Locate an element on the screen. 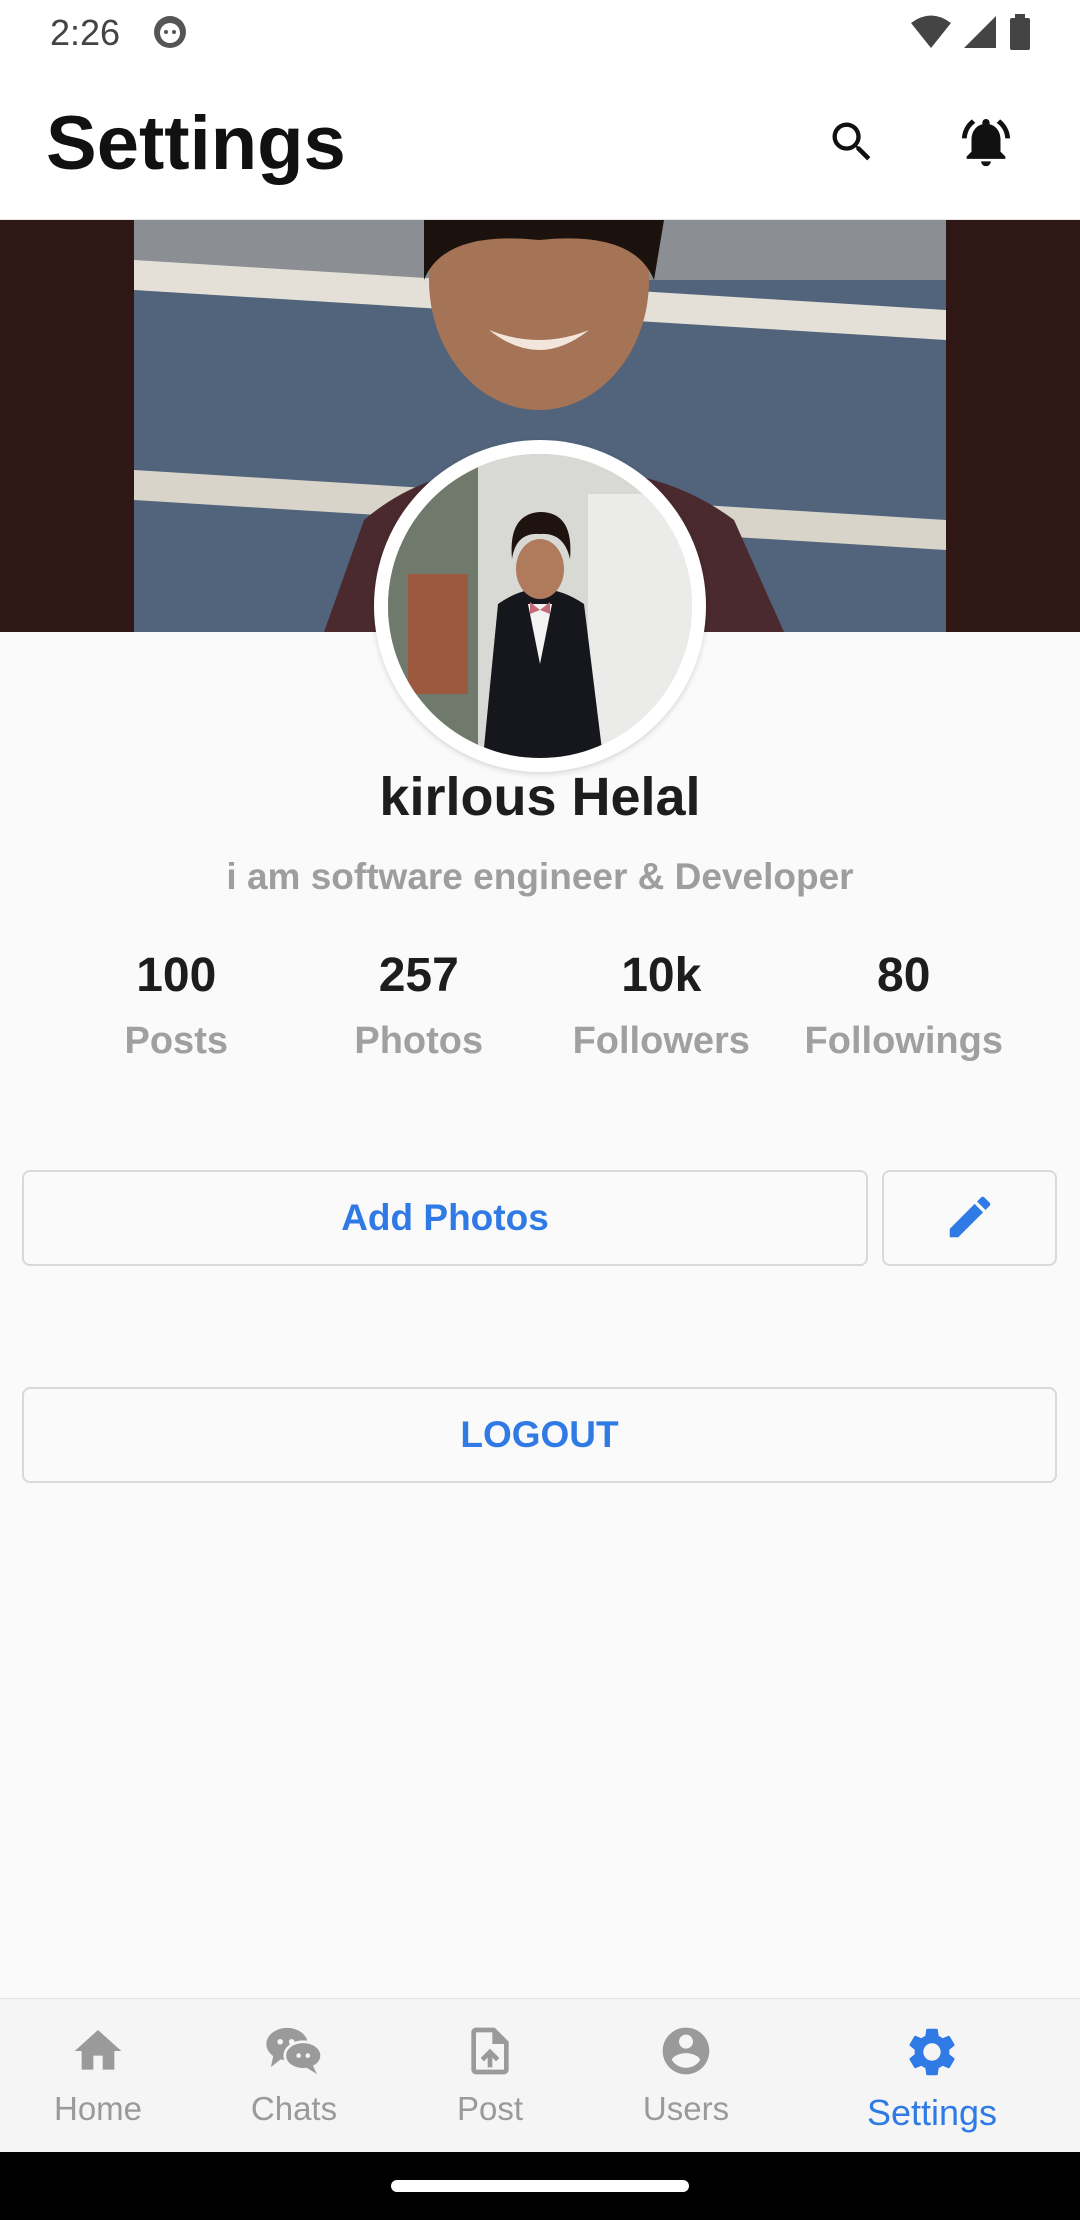 Image resolution: width=1080 pixels, height=2220 pixels. stat-value: 10k is located at coordinates (661, 975).